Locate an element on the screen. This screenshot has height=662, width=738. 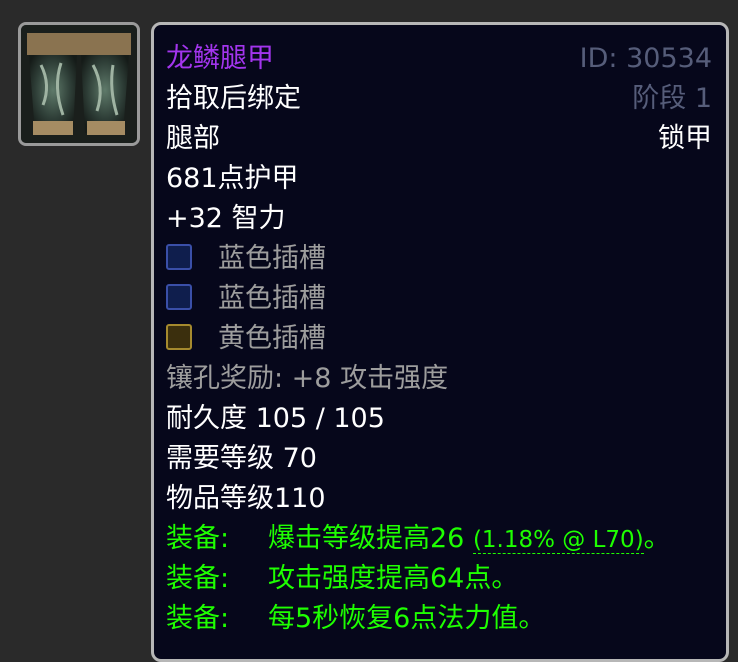
armor-value: 681点护甲 is located at coordinates (232, 178).